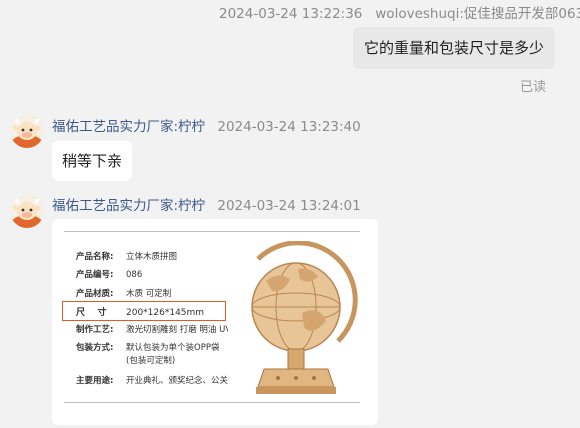  I want to click on spec-row: 制作工艺: 激光切割雕刻 打磨 明油 UV打印, so click(162, 330).